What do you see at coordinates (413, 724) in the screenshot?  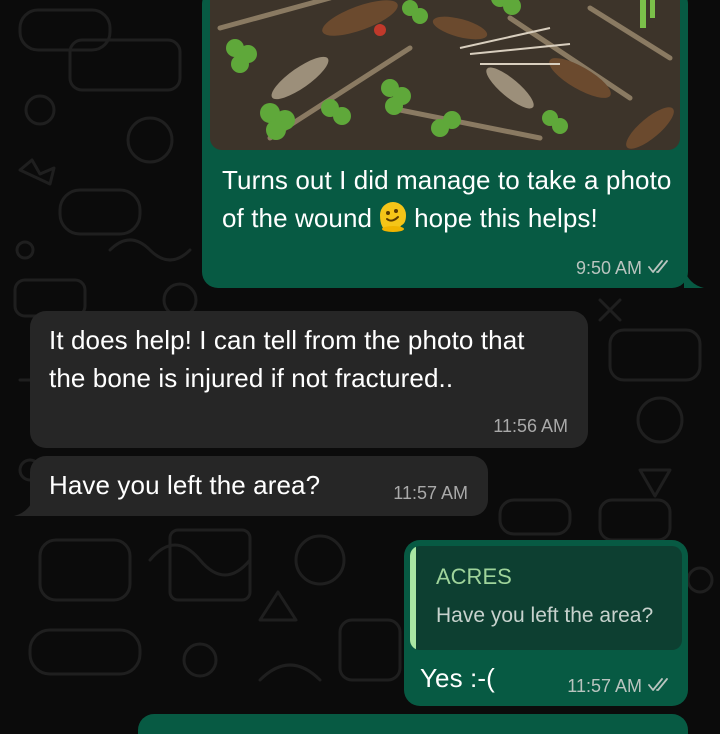 I see `message-outgoing-partial` at bounding box center [413, 724].